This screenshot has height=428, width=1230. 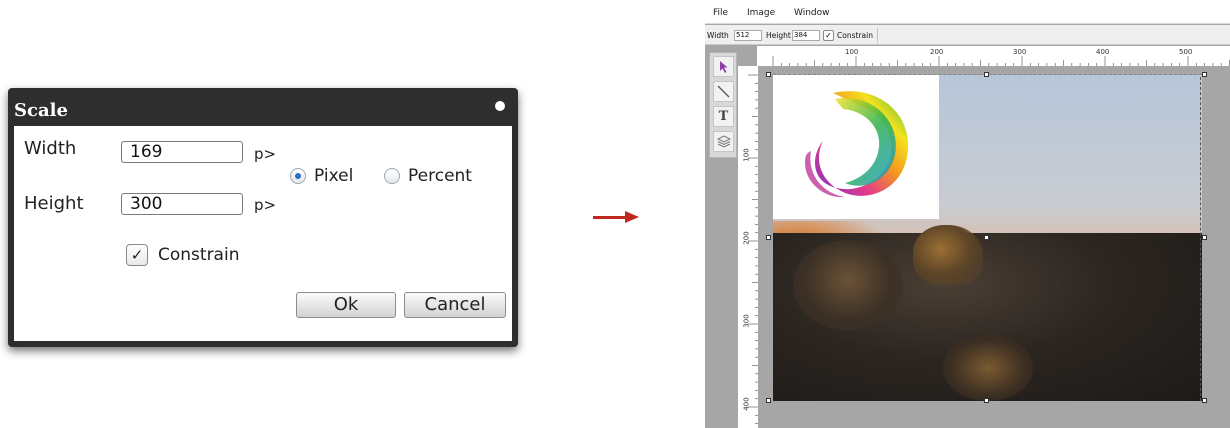 I want to click on resize-handle-r, so click(x=1204, y=237).